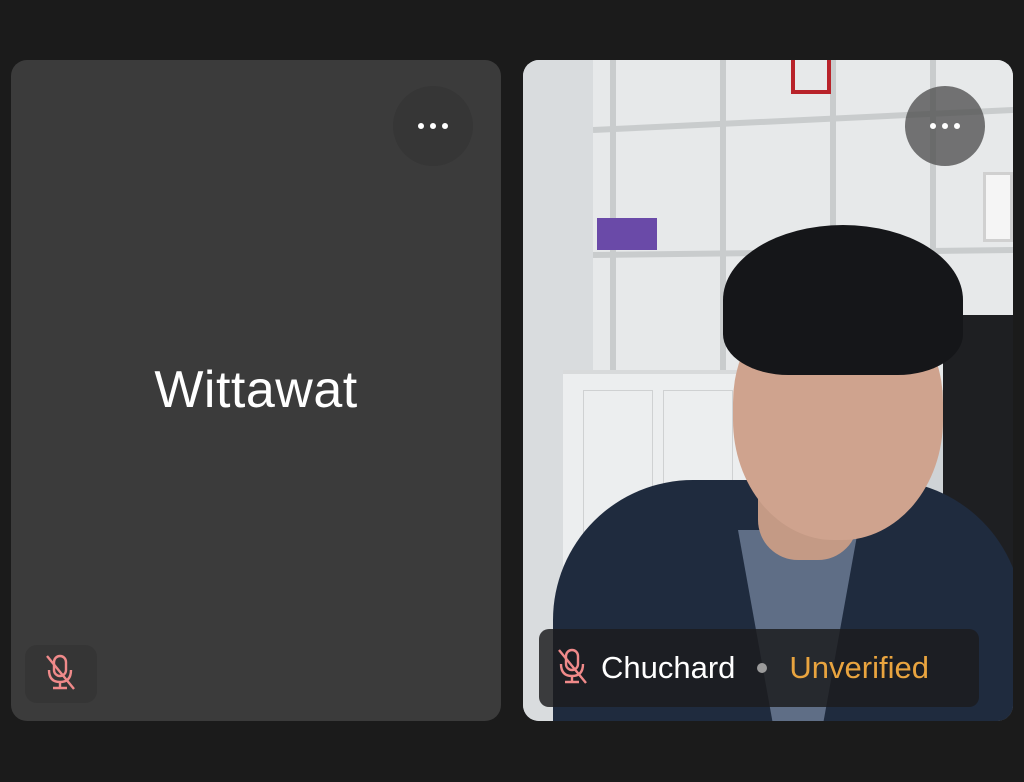 This screenshot has height=782, width=1024. What do you see at coordinates (811, 77) in the screenshot?
I see `video-frame` at bounding box center [811, 77].